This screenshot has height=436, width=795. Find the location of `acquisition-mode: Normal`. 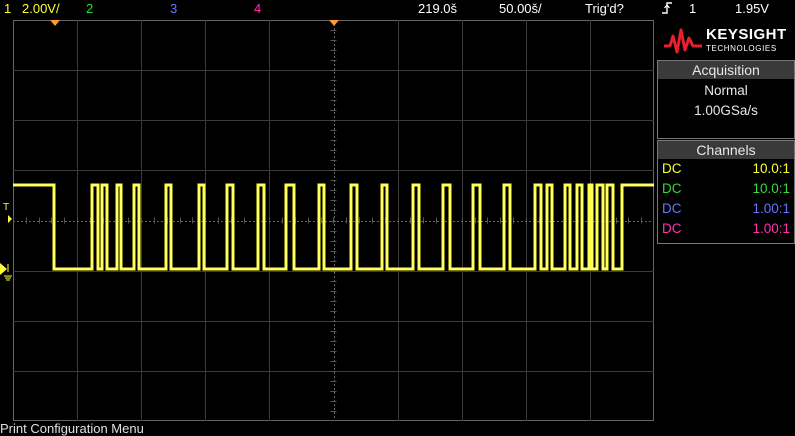

acquisition-mode: Normal is located at coordinates (726, 90).